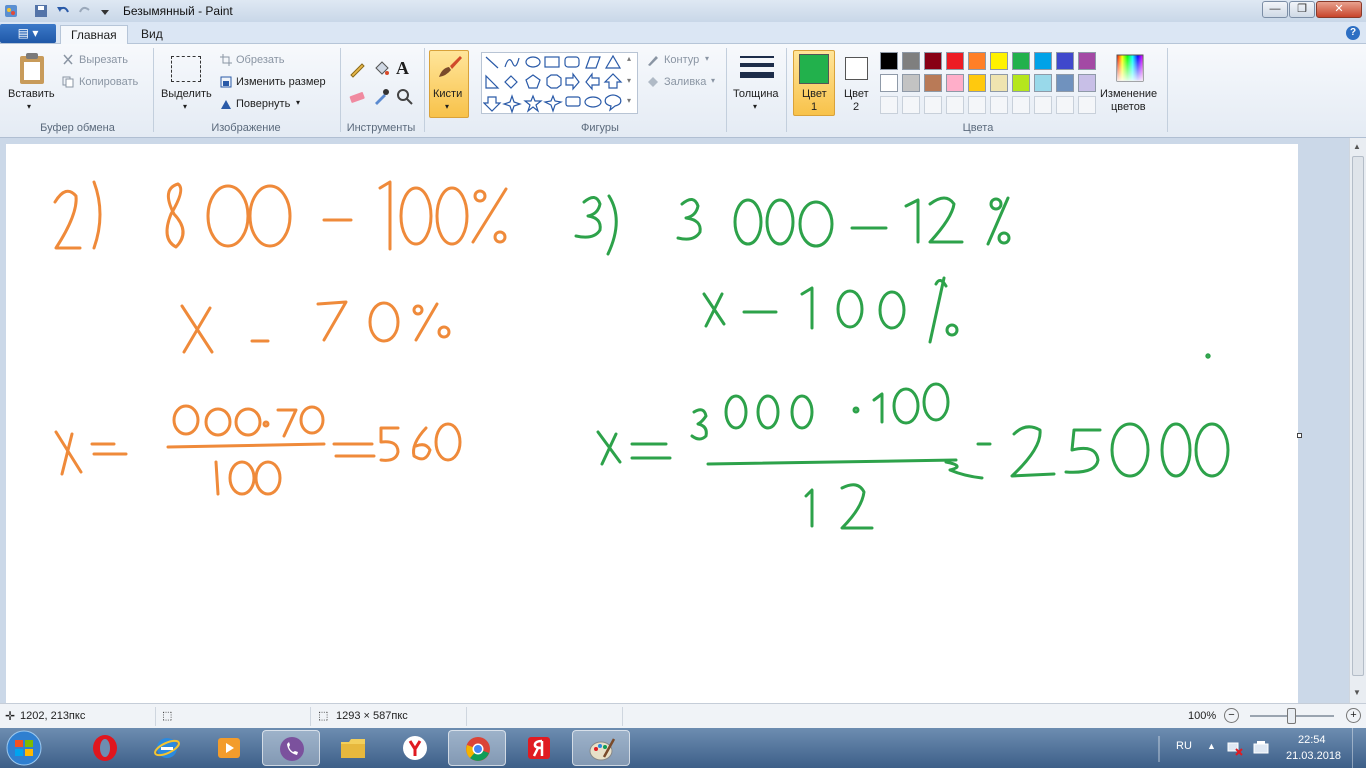  What do you see at coordinates (63, 11) in the screenshot?
I see `undo-icon` at bounding box center [63, 11].